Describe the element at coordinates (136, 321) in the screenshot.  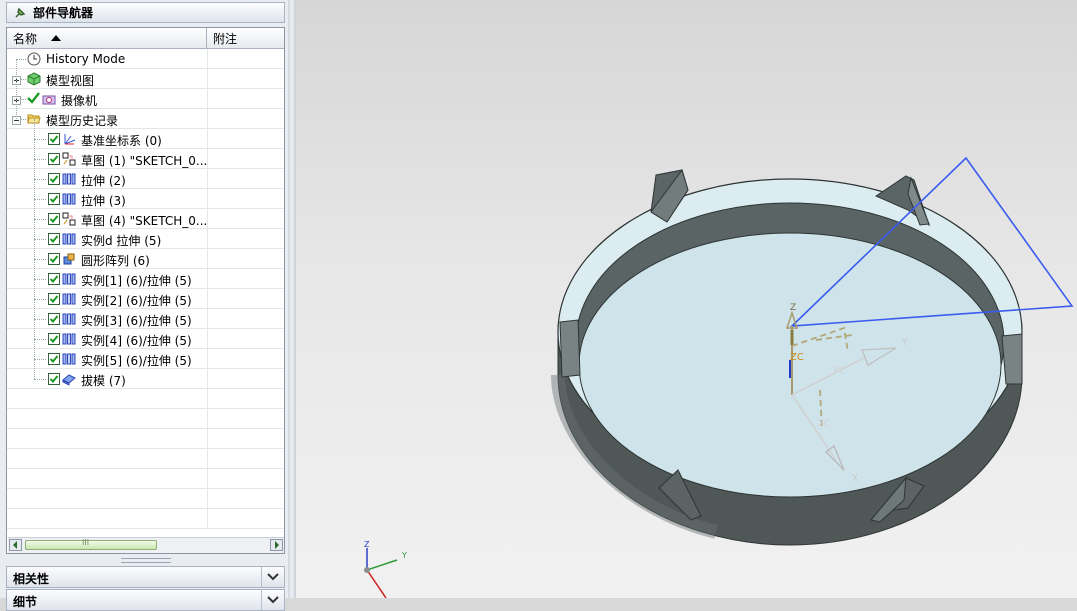
I see `tree-item-label: 实例[3] (6)/拉伸 (5)` at that location.